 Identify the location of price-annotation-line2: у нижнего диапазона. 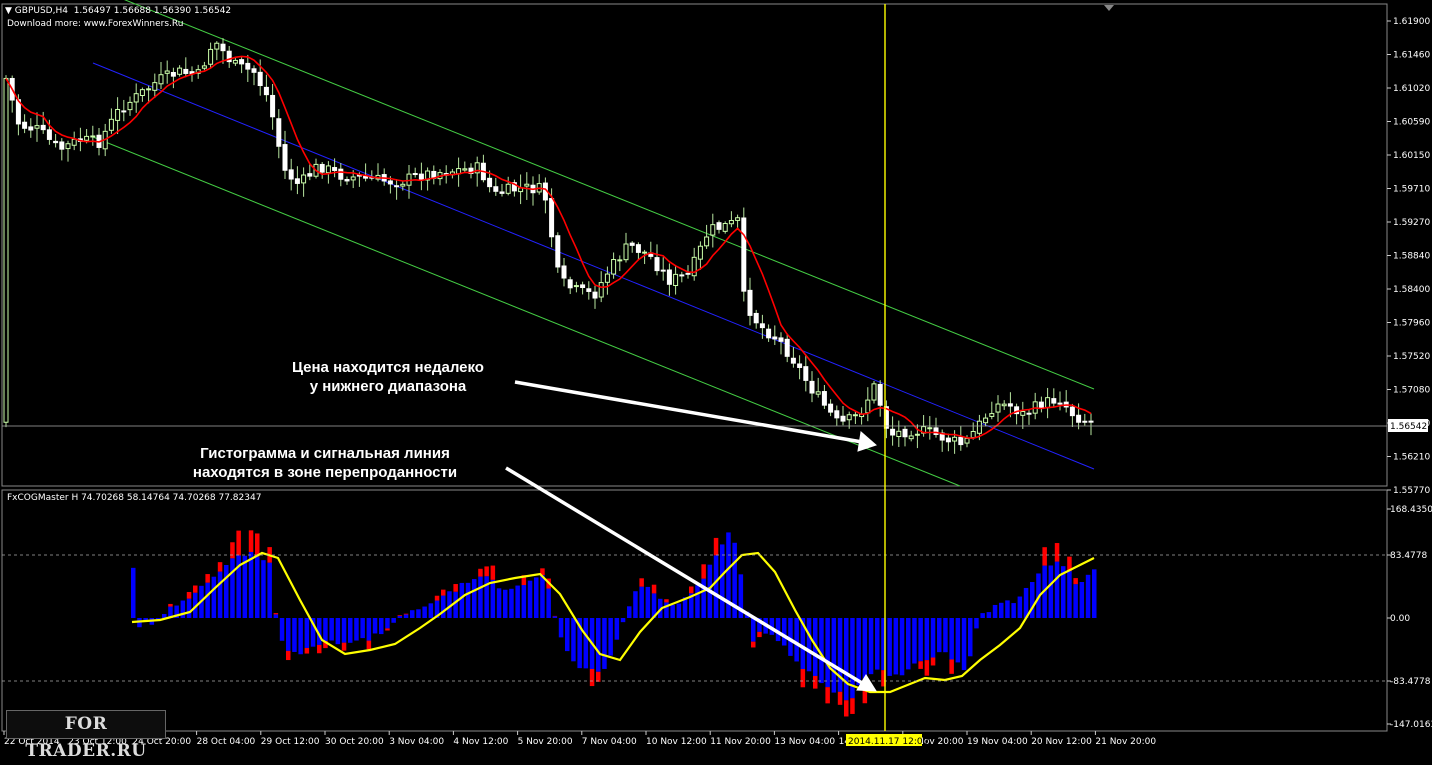
(388, 386).